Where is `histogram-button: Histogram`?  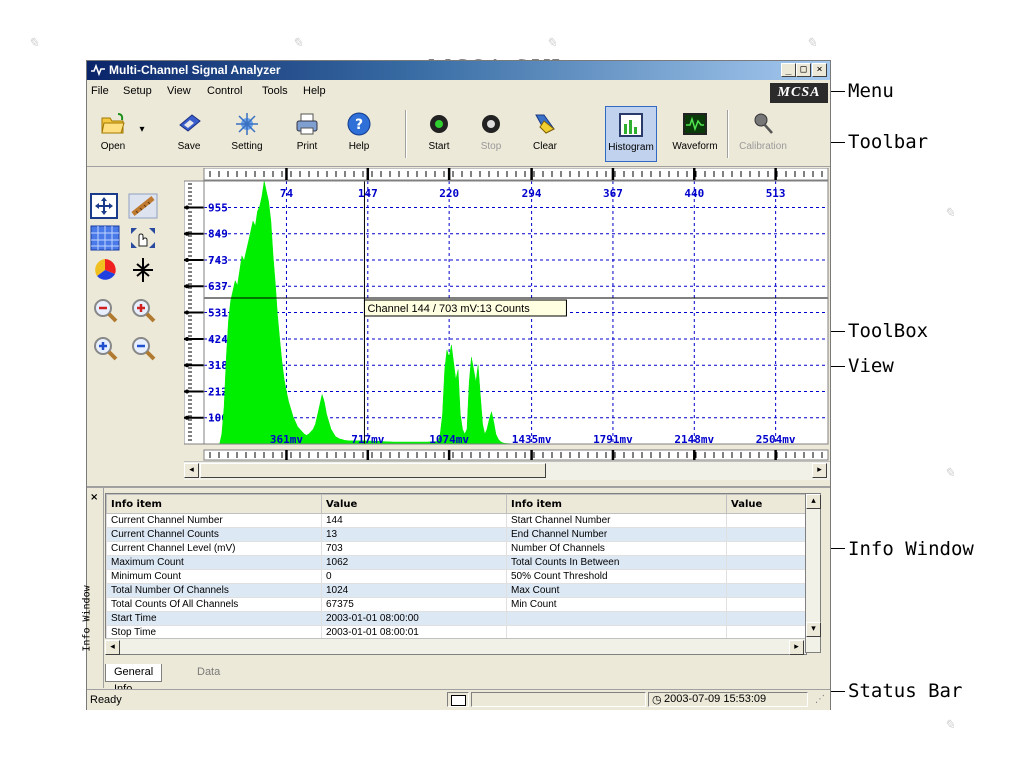
histogram-button: Histogram is located at coordinates (631, 134).